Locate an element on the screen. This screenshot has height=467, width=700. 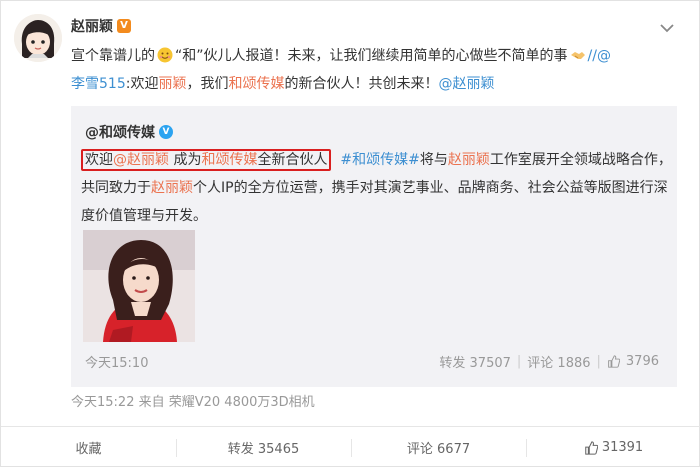
repost-photo is located at coordinates (139, 286).